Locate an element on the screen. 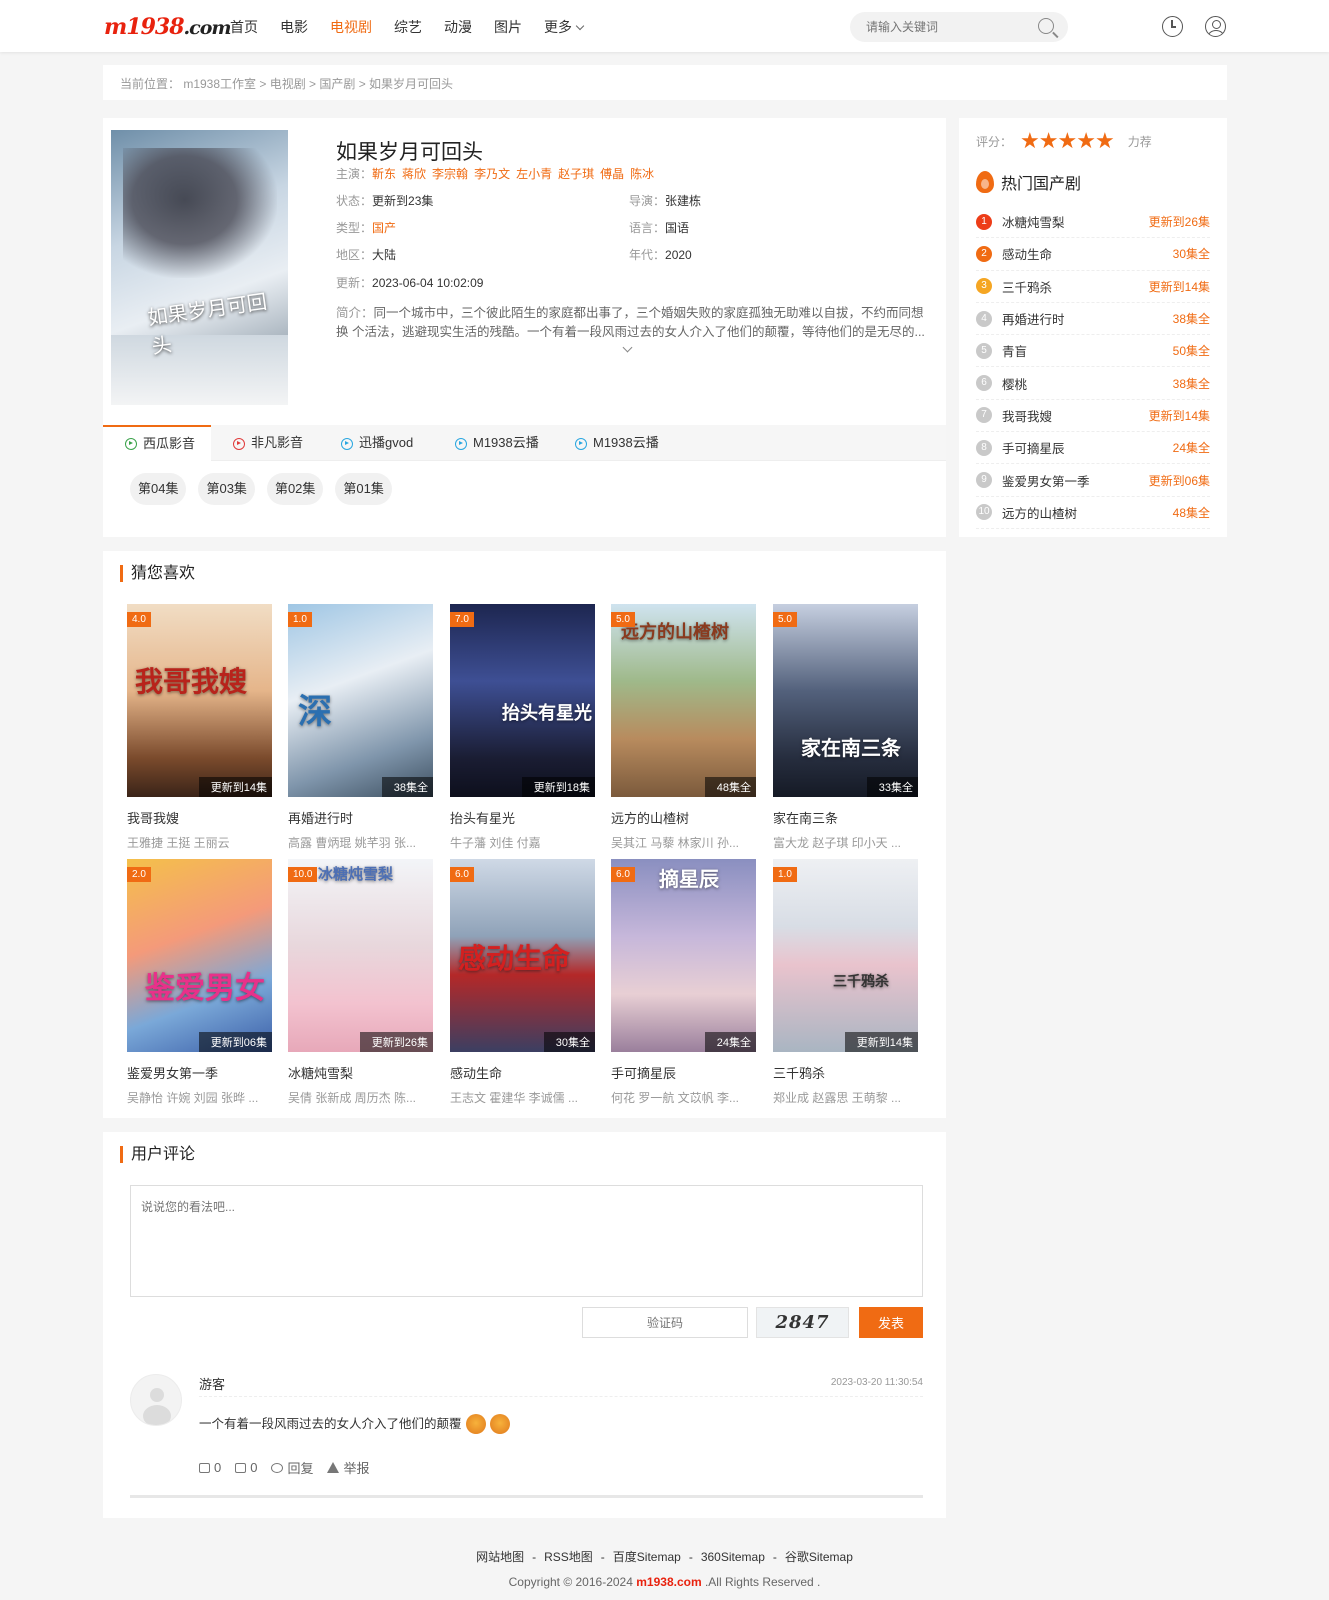  tab-source: 西瓜影音 is located at coordinates (157, 443).